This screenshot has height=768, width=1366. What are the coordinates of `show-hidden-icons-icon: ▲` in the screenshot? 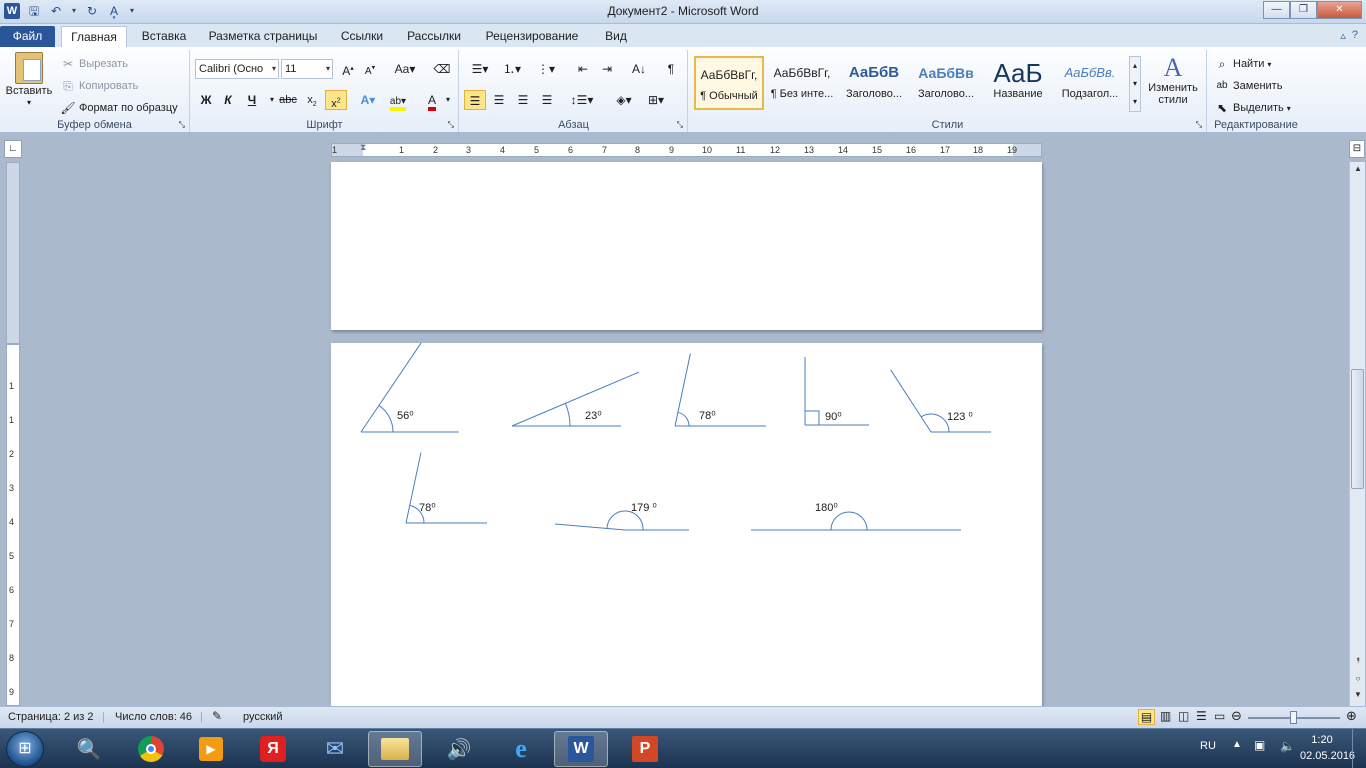 It's located at (1237, 744).